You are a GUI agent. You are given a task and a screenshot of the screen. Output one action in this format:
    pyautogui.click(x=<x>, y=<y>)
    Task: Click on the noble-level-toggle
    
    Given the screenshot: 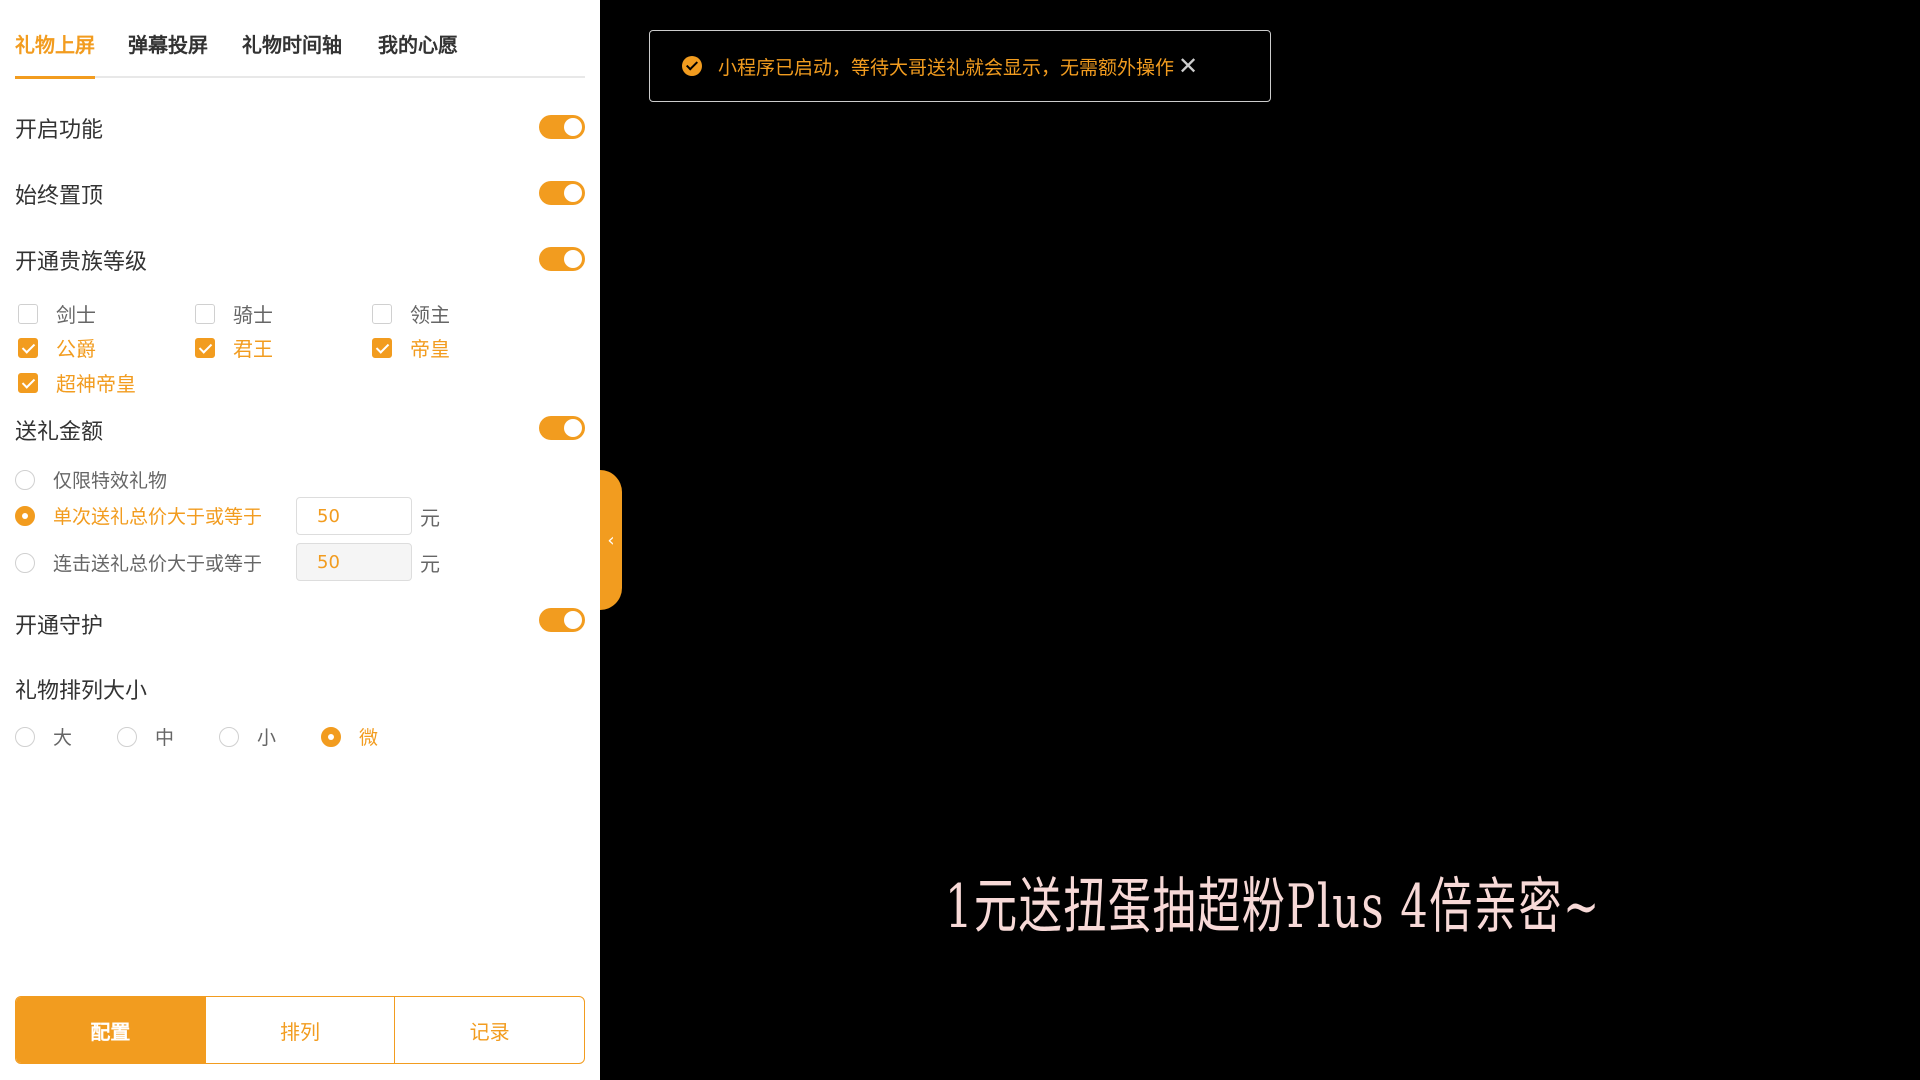 What is the action you would take?
    pyautogui.click(x=562, y=259)
    